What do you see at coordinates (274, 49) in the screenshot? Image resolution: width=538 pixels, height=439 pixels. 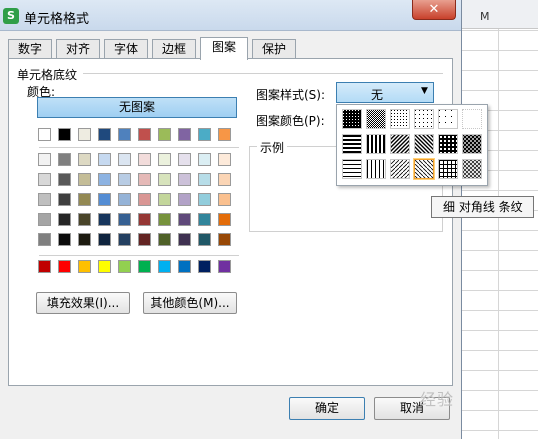 I see `tab-protection: 保护` at bounding box center [274, 49].